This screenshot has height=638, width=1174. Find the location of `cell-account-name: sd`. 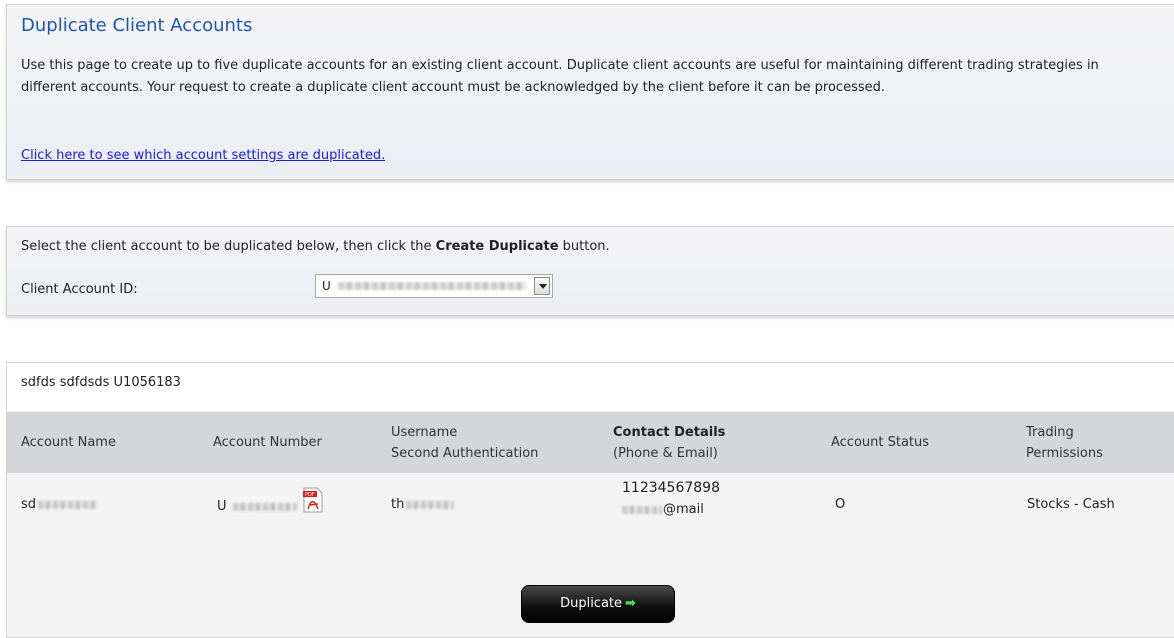

cell-account-name: sd is located at coordinates (60, 504).